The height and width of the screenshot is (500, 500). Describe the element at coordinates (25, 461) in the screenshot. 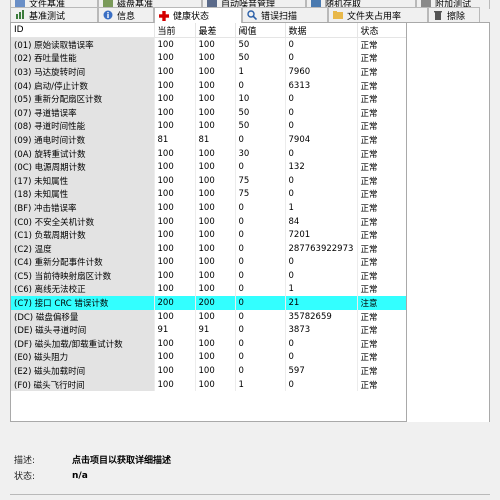

I see `description-label: 描述:` at that location.